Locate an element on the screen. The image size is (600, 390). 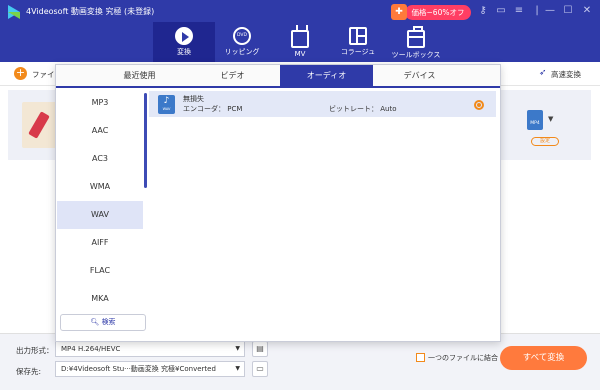
tab-label: コラージュ is located at coordinates (358, 52).